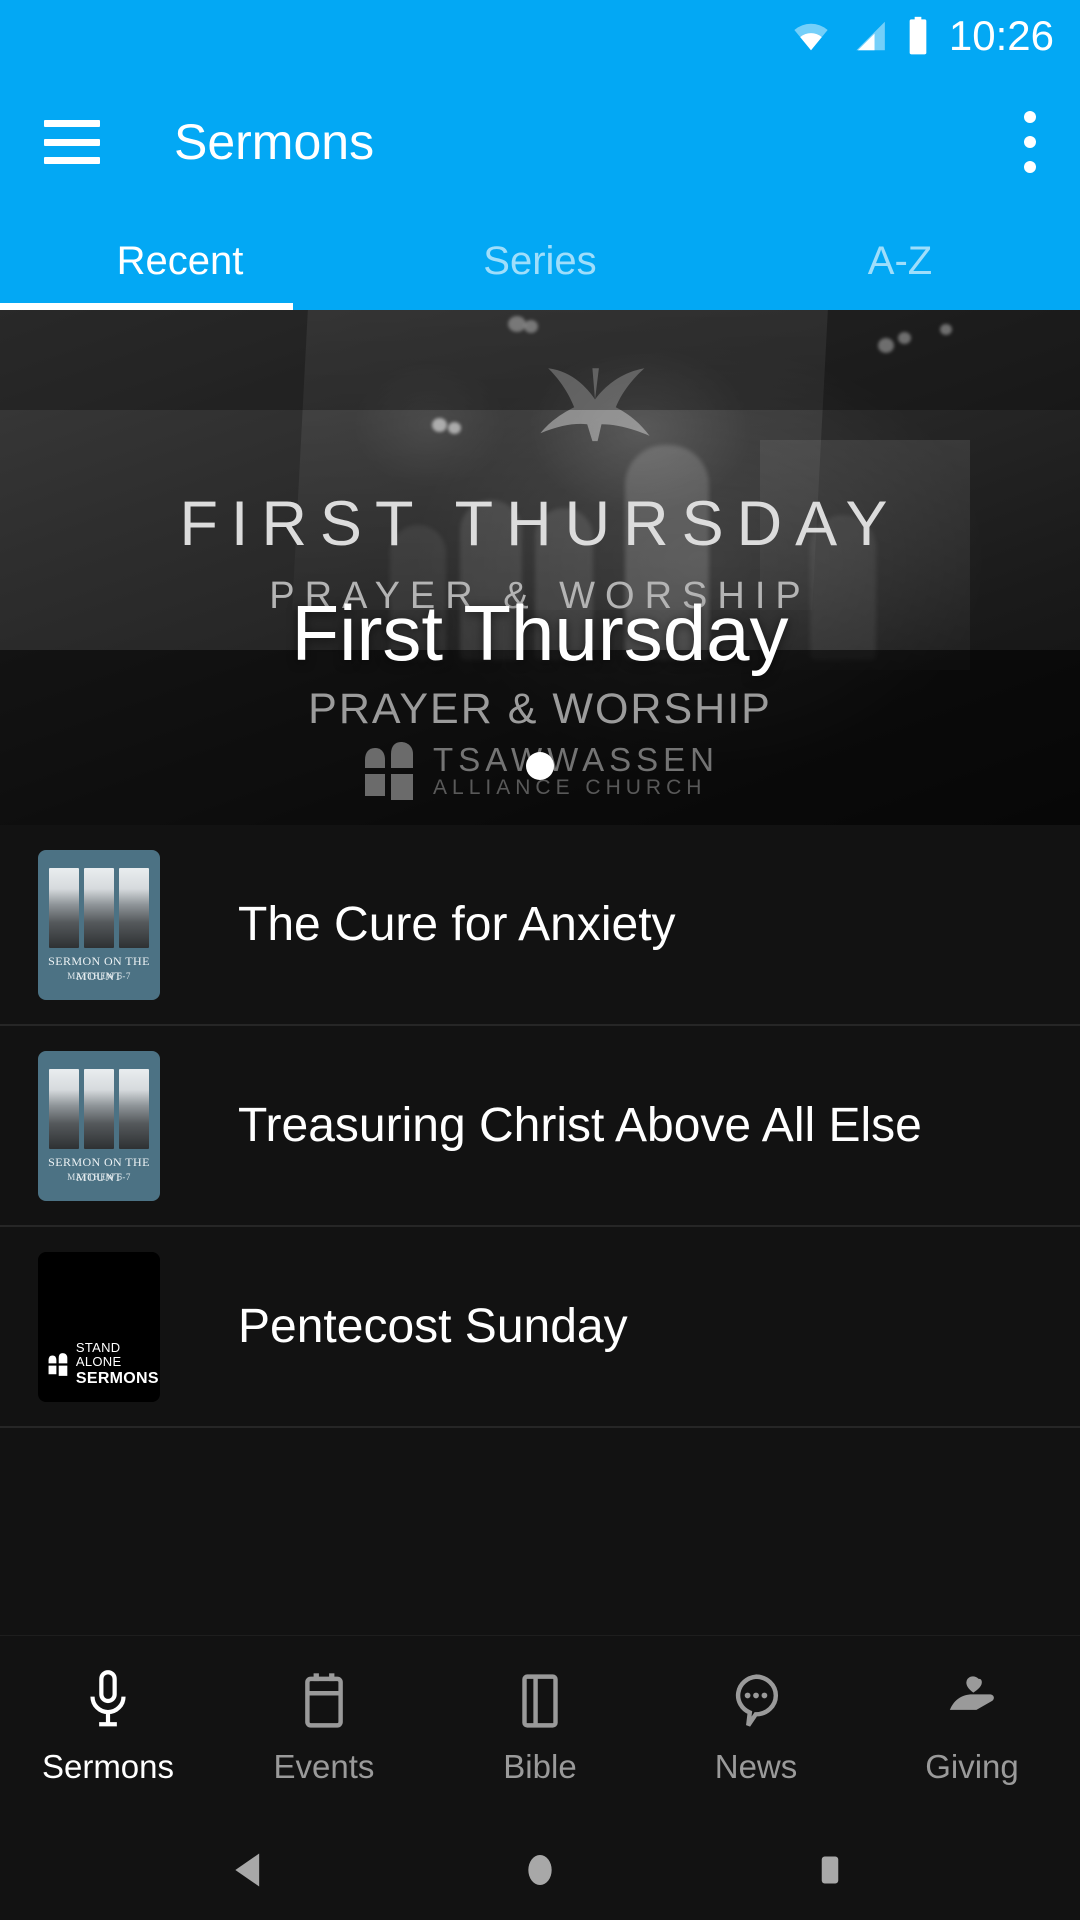 Image resolution: width=1080 pixels, height=1920 pixels. I want to click on sermon-list-item: STAND ALONE SERMONS Pentecost Sunday, so click(540, 1327).